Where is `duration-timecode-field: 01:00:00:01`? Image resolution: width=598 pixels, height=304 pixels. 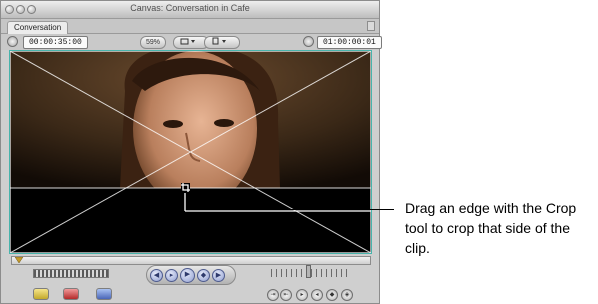 duration-timecode-field: 01:00:00:01 is located at coordinates (349, 42).